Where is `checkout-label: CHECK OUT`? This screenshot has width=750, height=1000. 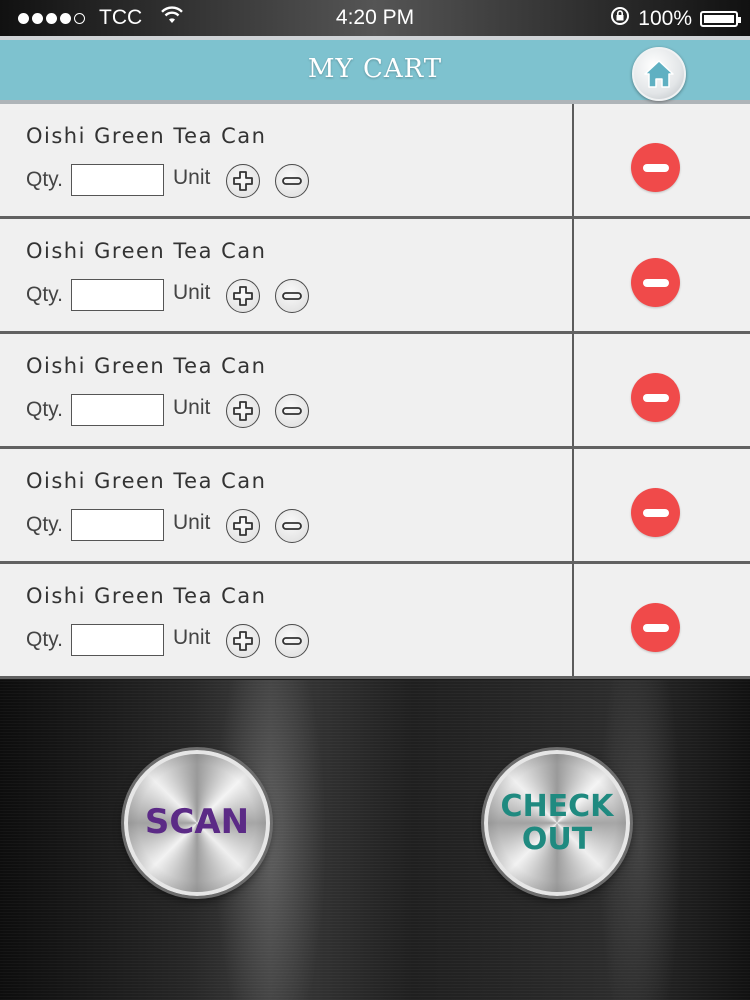 checkout-label: CHECK OUT is located at coordinates (557, 823).